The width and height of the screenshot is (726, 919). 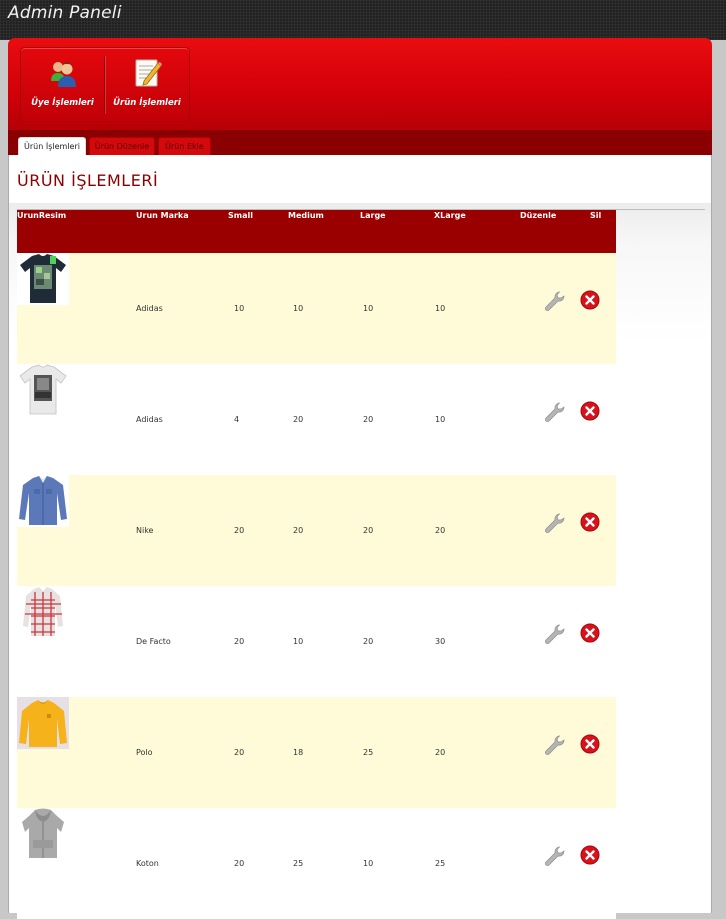 I want to click on cell-small: 4, so click(x=247, y=419).